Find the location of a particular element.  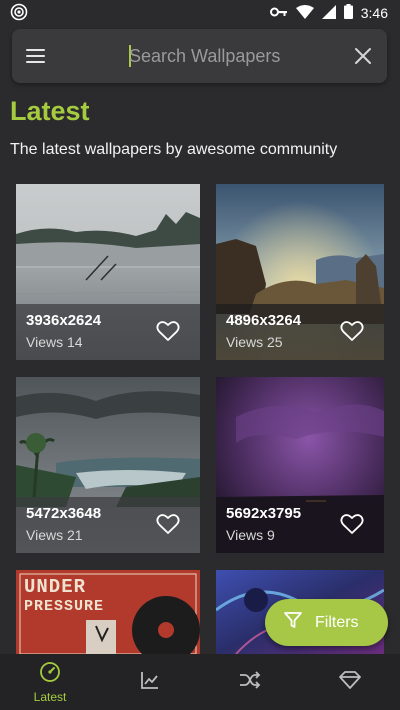

nav-latest: Latest is located at coordinates (50, 682).